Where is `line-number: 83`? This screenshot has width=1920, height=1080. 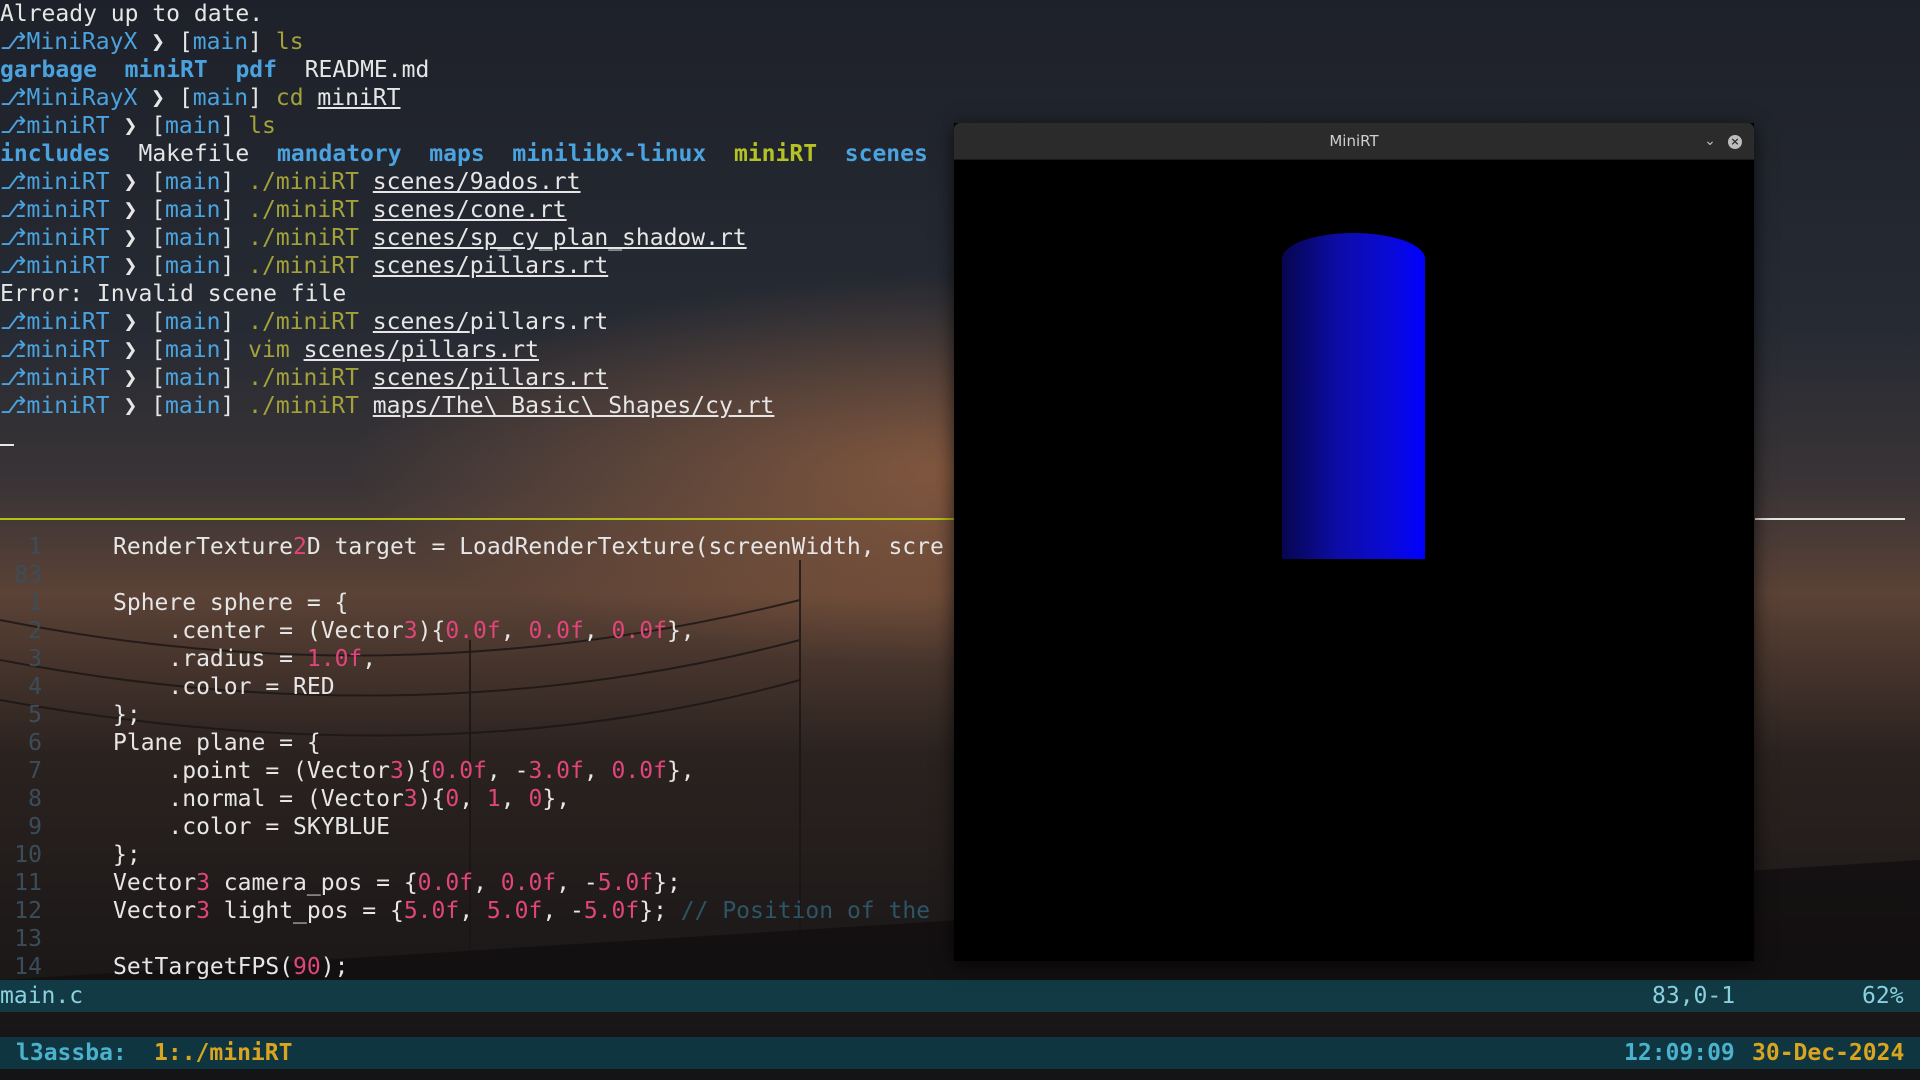 line-number: 83 is located at coordinates (28, 575).